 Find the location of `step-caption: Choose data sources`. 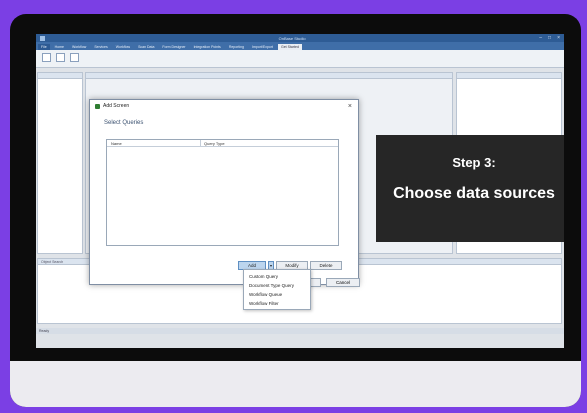

step-caption: Choose data sources is located at coordinates (474, 193).